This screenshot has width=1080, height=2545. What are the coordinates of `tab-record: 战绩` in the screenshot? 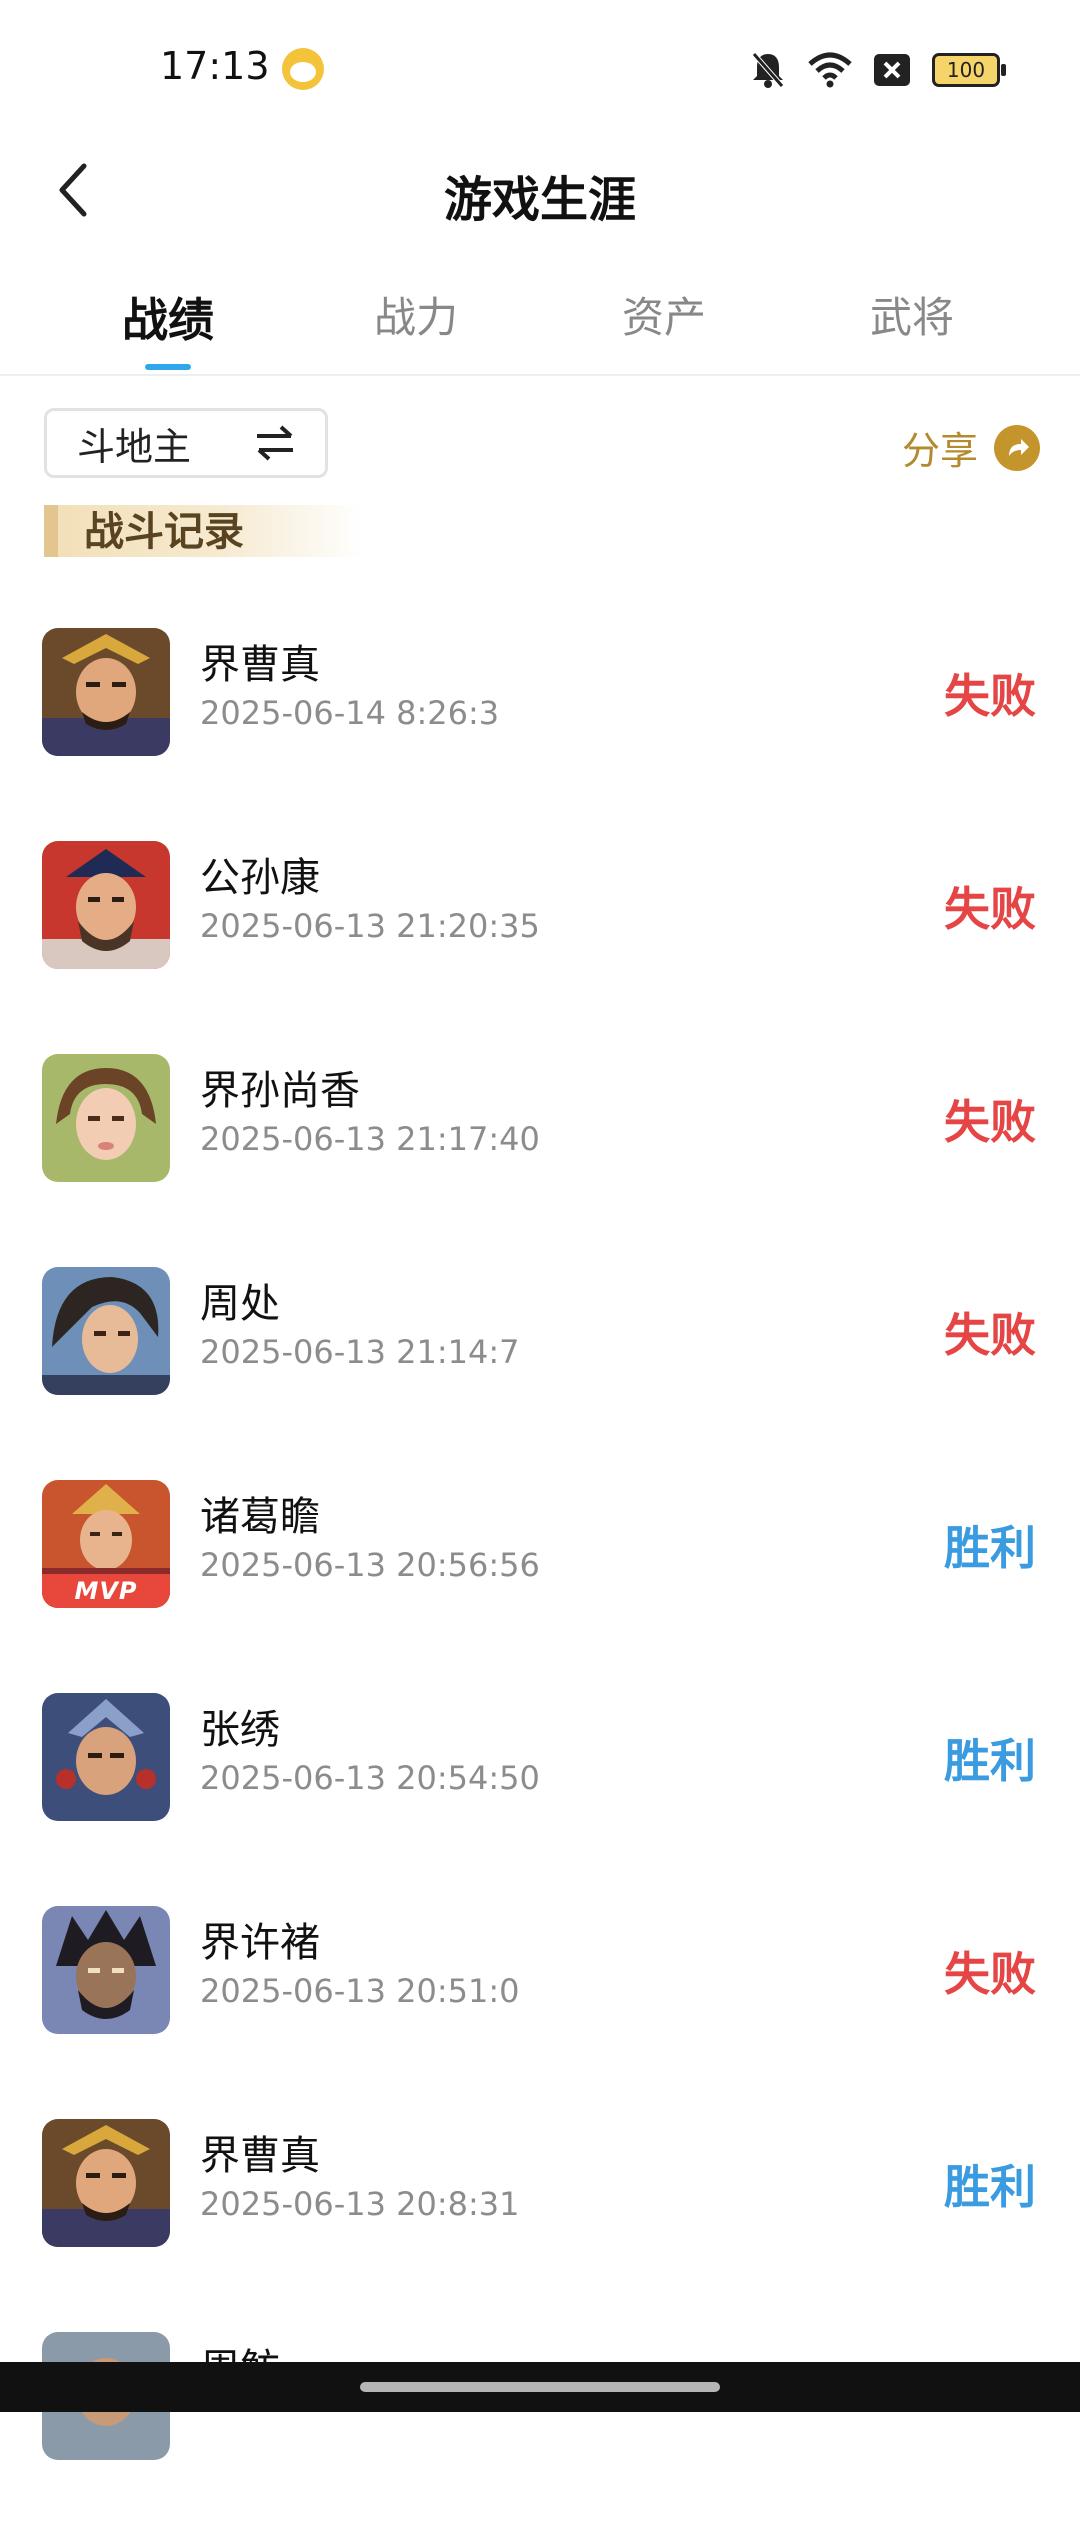 It's located at (168, 317).